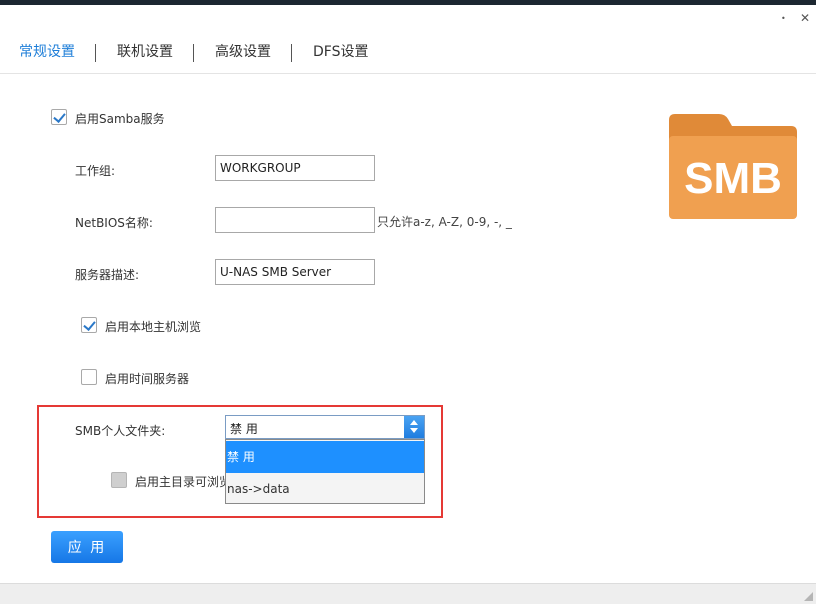 The image size is (816, 604). I want to click on apply-button: 应 用, so click(87, 547).